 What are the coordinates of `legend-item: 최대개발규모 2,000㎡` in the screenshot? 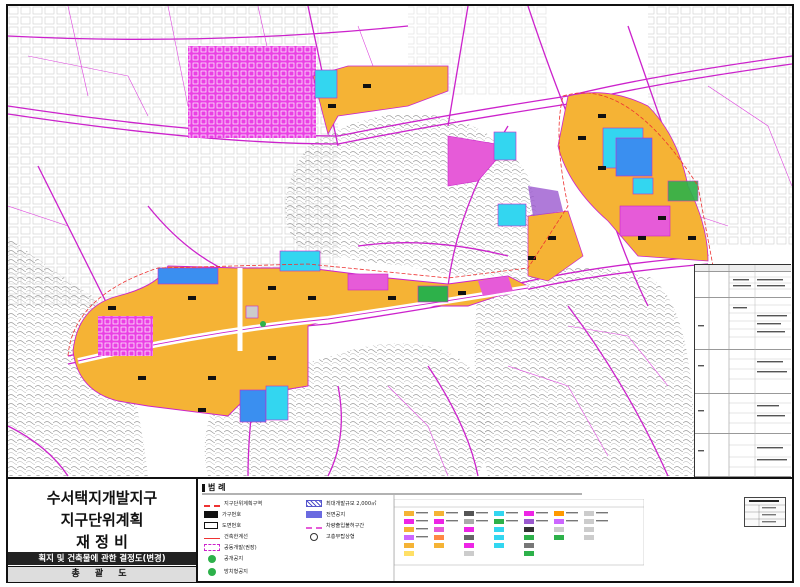 It's located at (341, 504).